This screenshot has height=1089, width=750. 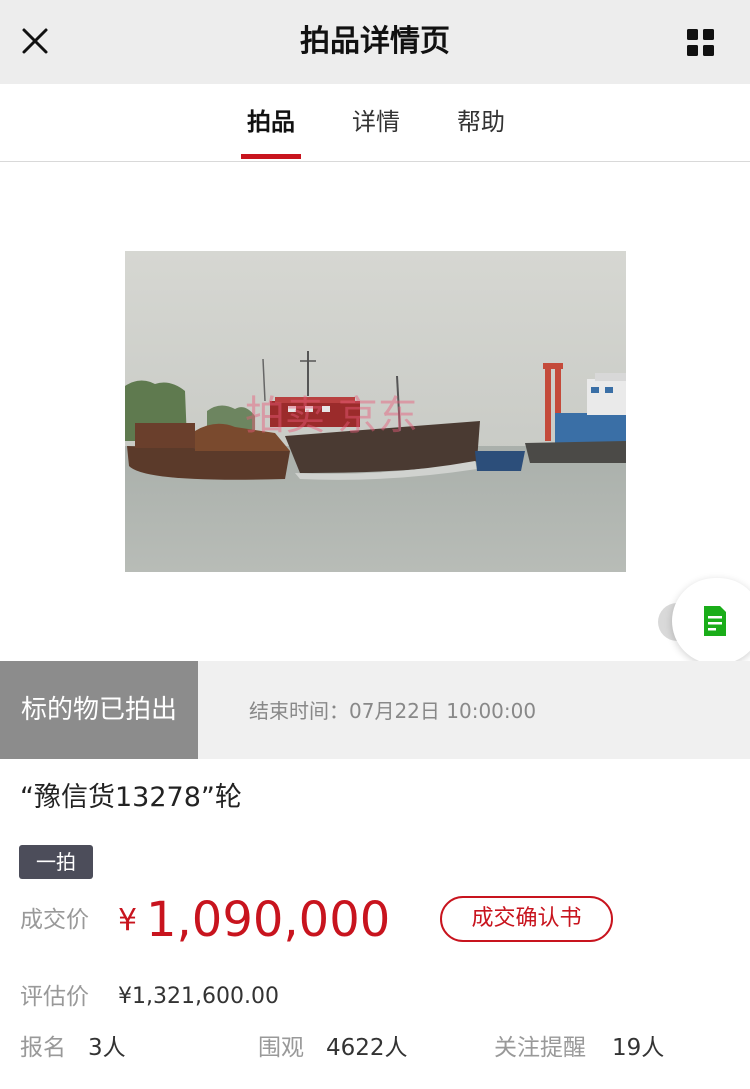 What do you see at coordinates (393, 711) in the screenshot?
I see `end-time: 结束时间：07月22日 10:00:00` at bounding box center [393, 711].